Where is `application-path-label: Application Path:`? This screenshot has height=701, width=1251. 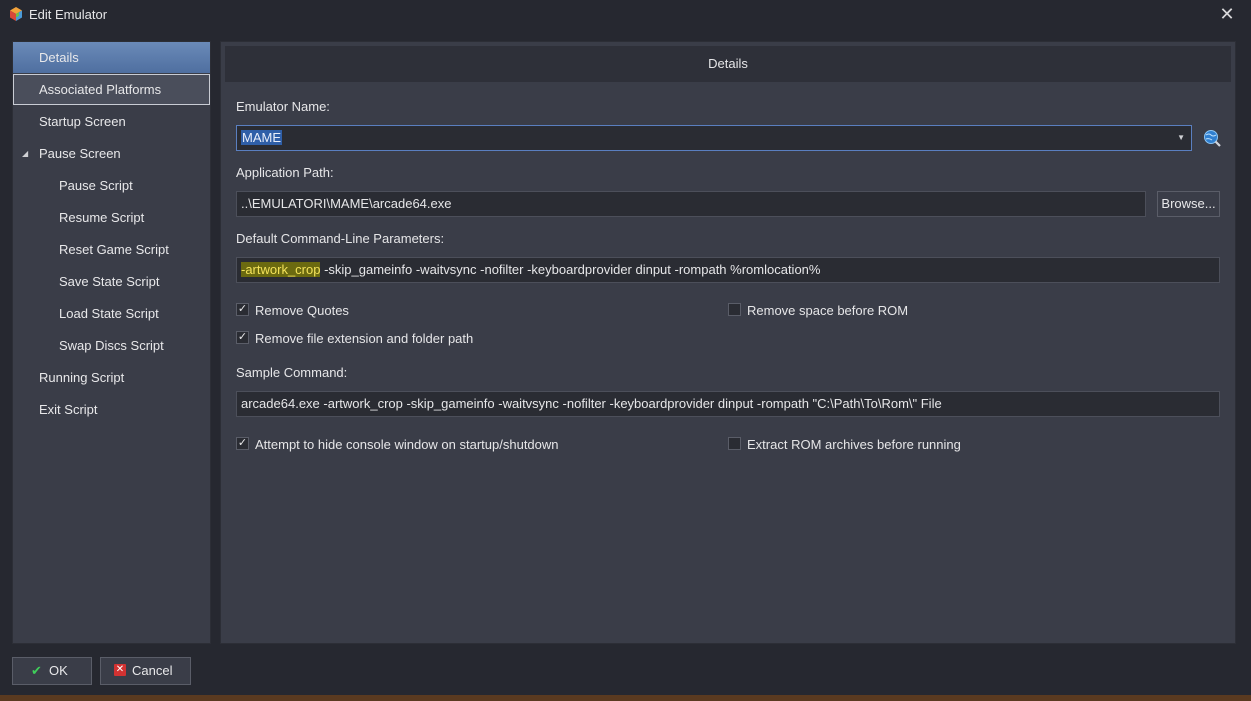 application-path-label: Application Path: is located at coordinates (285, 172).